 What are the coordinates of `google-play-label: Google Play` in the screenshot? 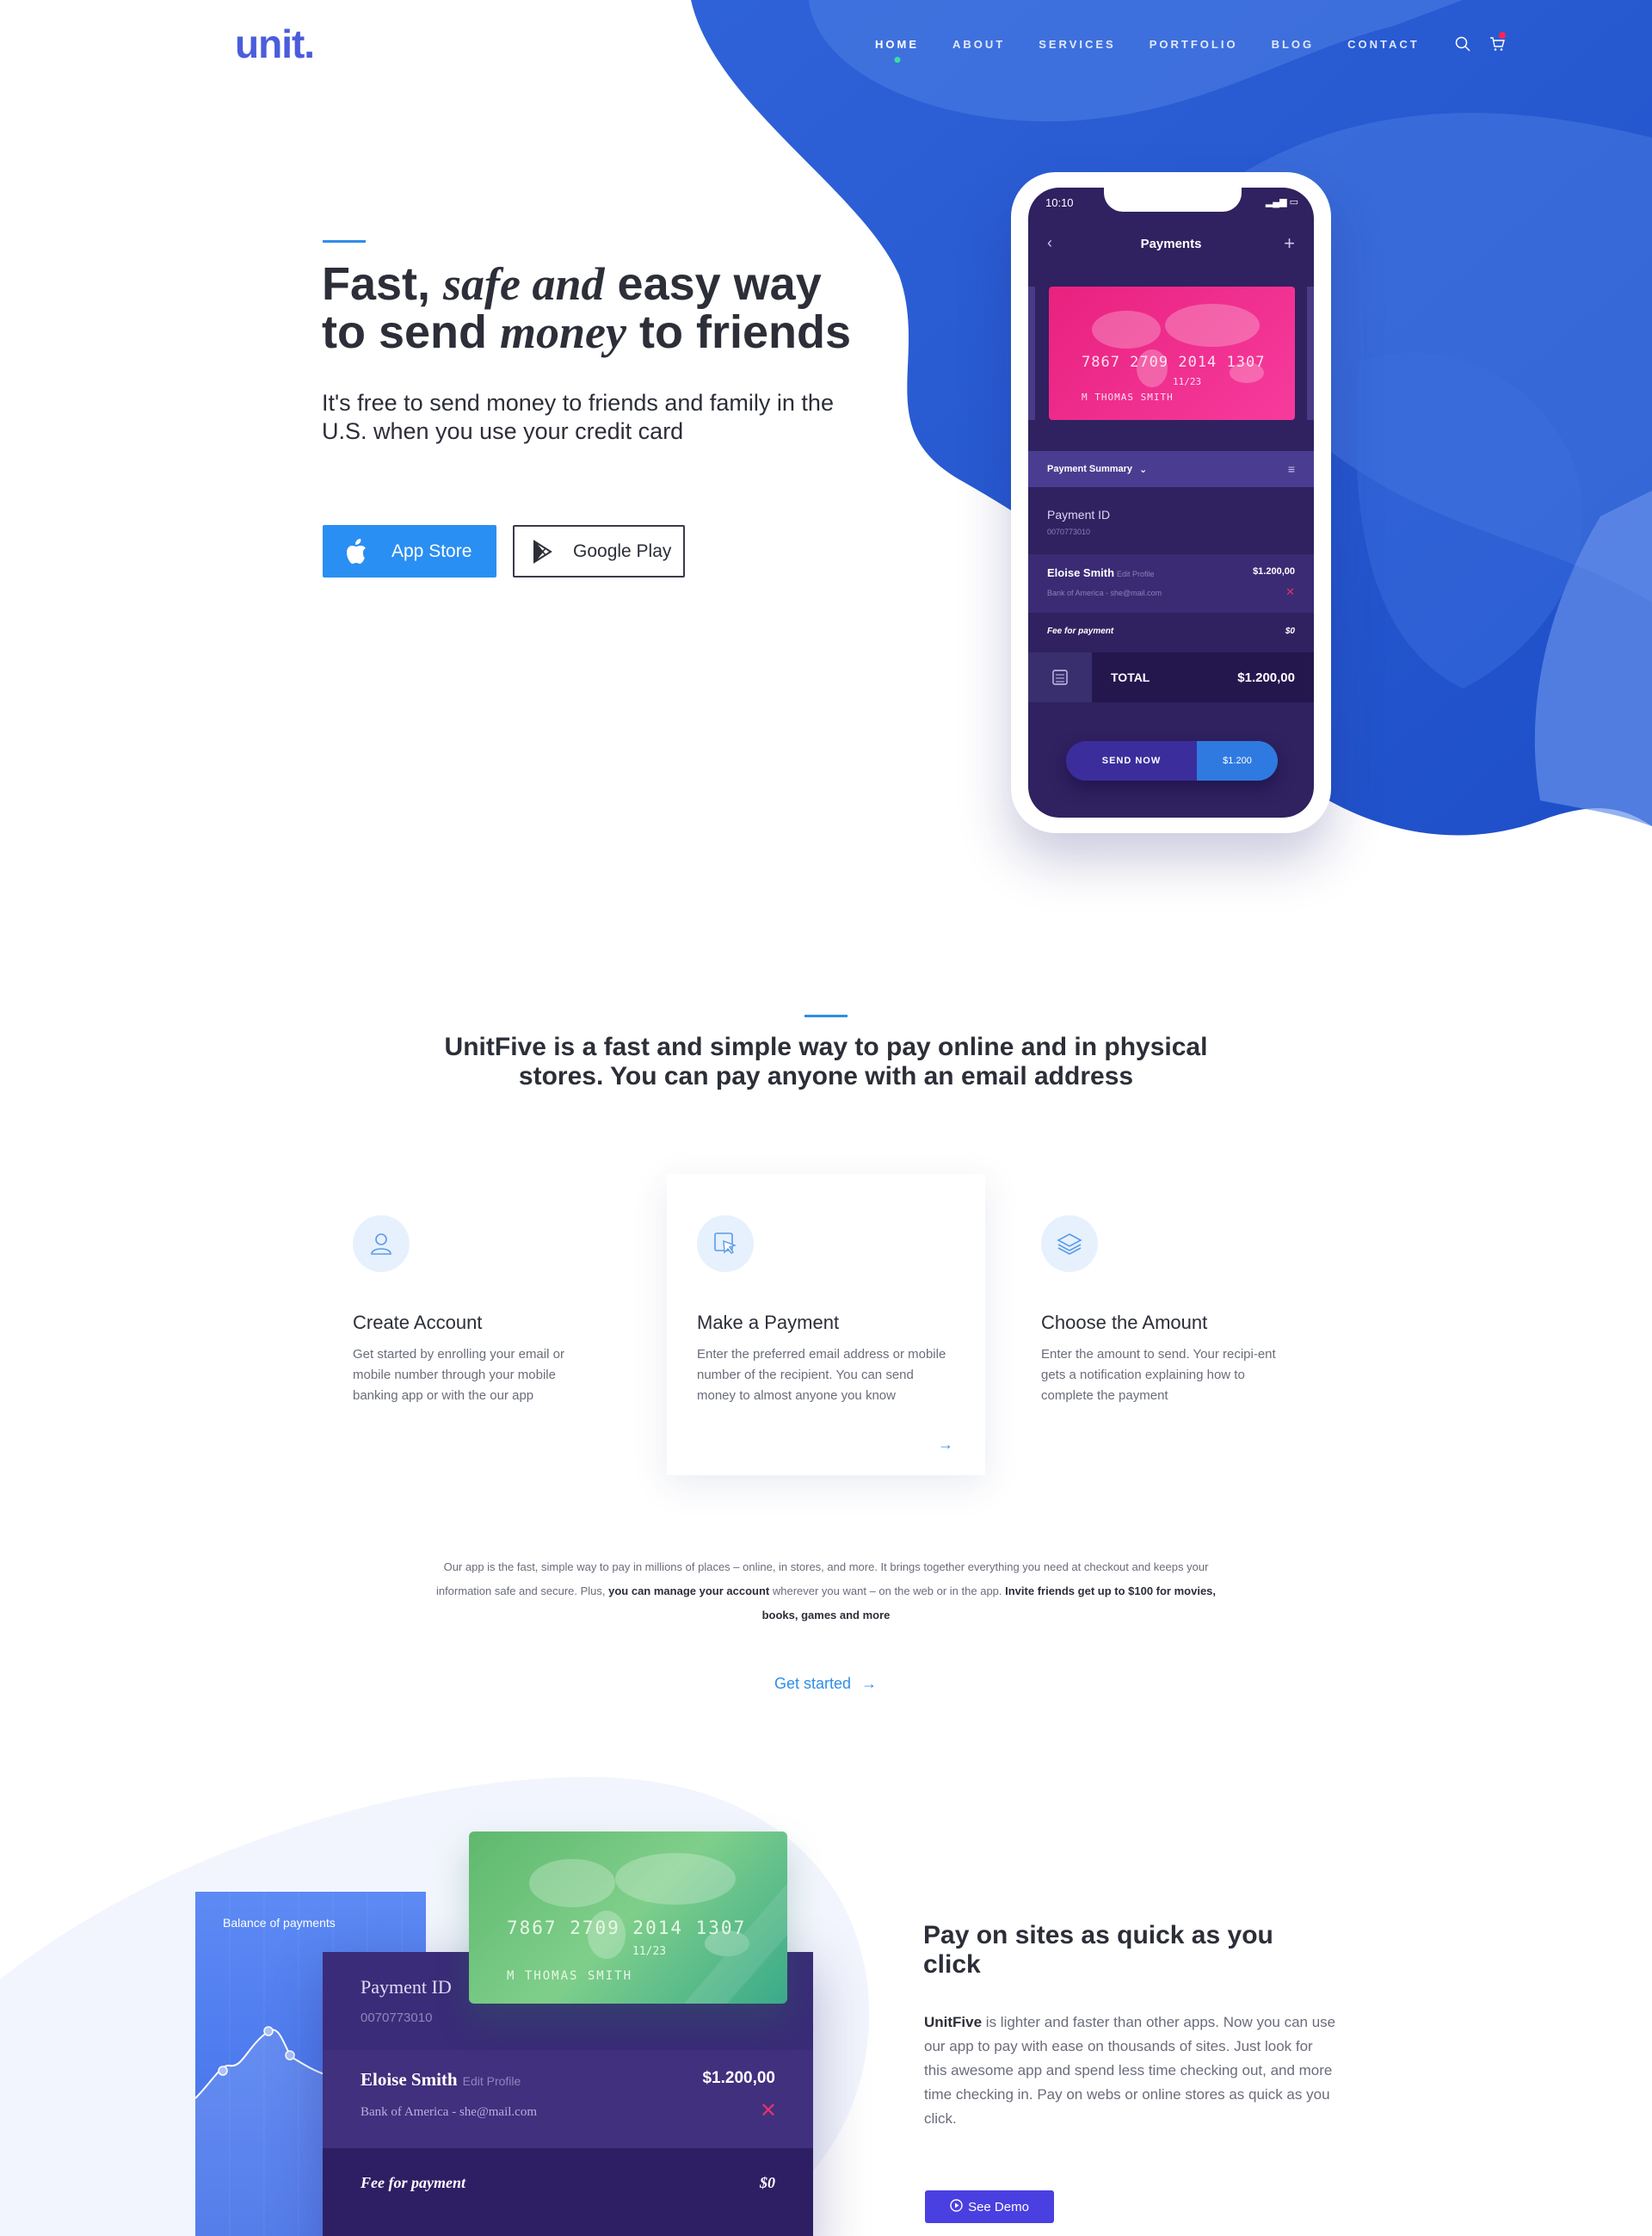 It's located at (622, 550).